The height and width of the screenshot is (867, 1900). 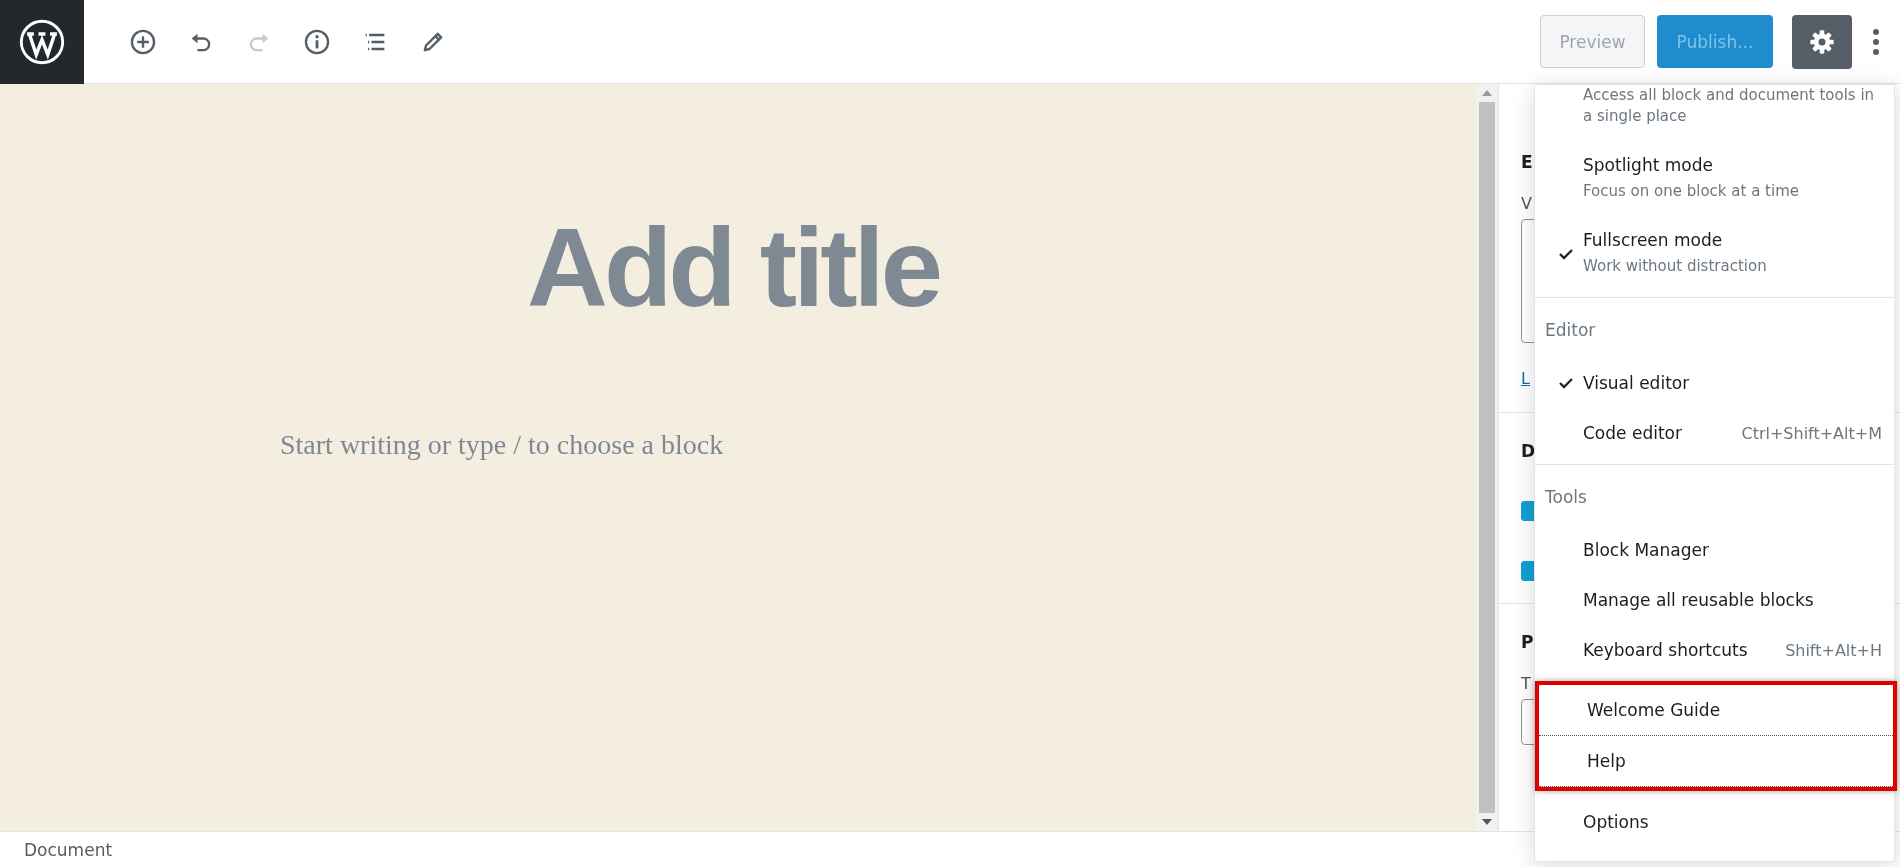 I want to click on menu-item: Welcome Guide, so click(x=1716, y=710).